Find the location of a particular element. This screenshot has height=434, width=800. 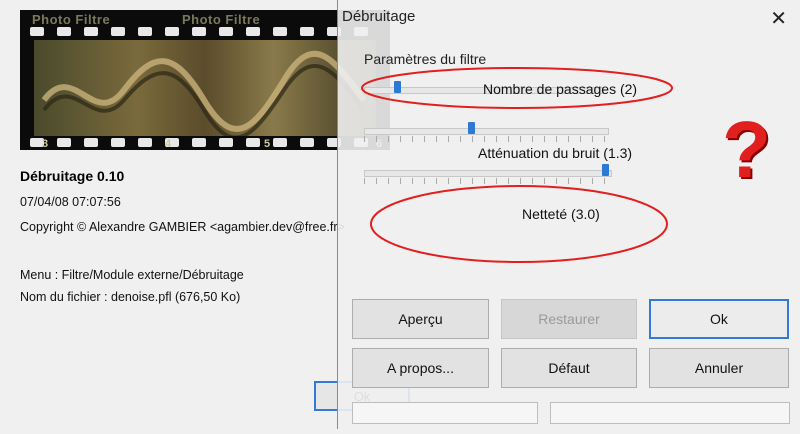

passes-label: Nombre de passages (2) is located at coordinates (560, 89).